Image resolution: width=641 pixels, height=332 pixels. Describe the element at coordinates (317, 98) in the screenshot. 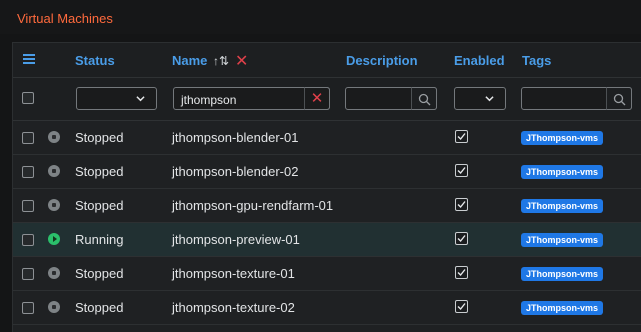

I see `clear-filter-icon: ✕` at that location.